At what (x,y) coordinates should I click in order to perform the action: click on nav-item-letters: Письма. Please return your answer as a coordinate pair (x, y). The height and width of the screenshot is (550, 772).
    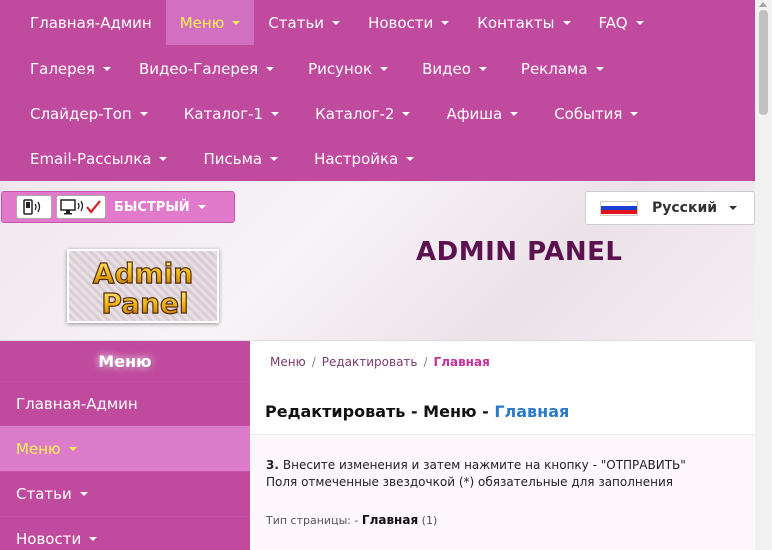
    Looking at the image, I should click on (236, 158).